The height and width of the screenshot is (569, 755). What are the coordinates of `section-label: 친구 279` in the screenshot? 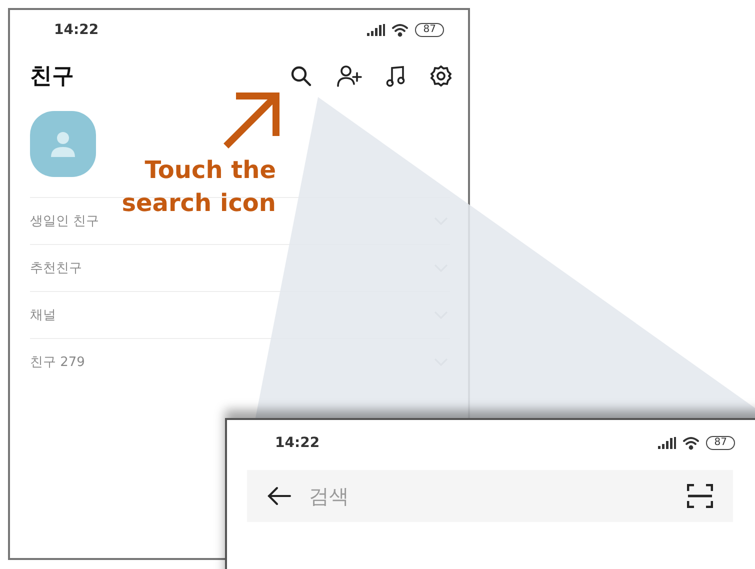 It's located at (57, 362).